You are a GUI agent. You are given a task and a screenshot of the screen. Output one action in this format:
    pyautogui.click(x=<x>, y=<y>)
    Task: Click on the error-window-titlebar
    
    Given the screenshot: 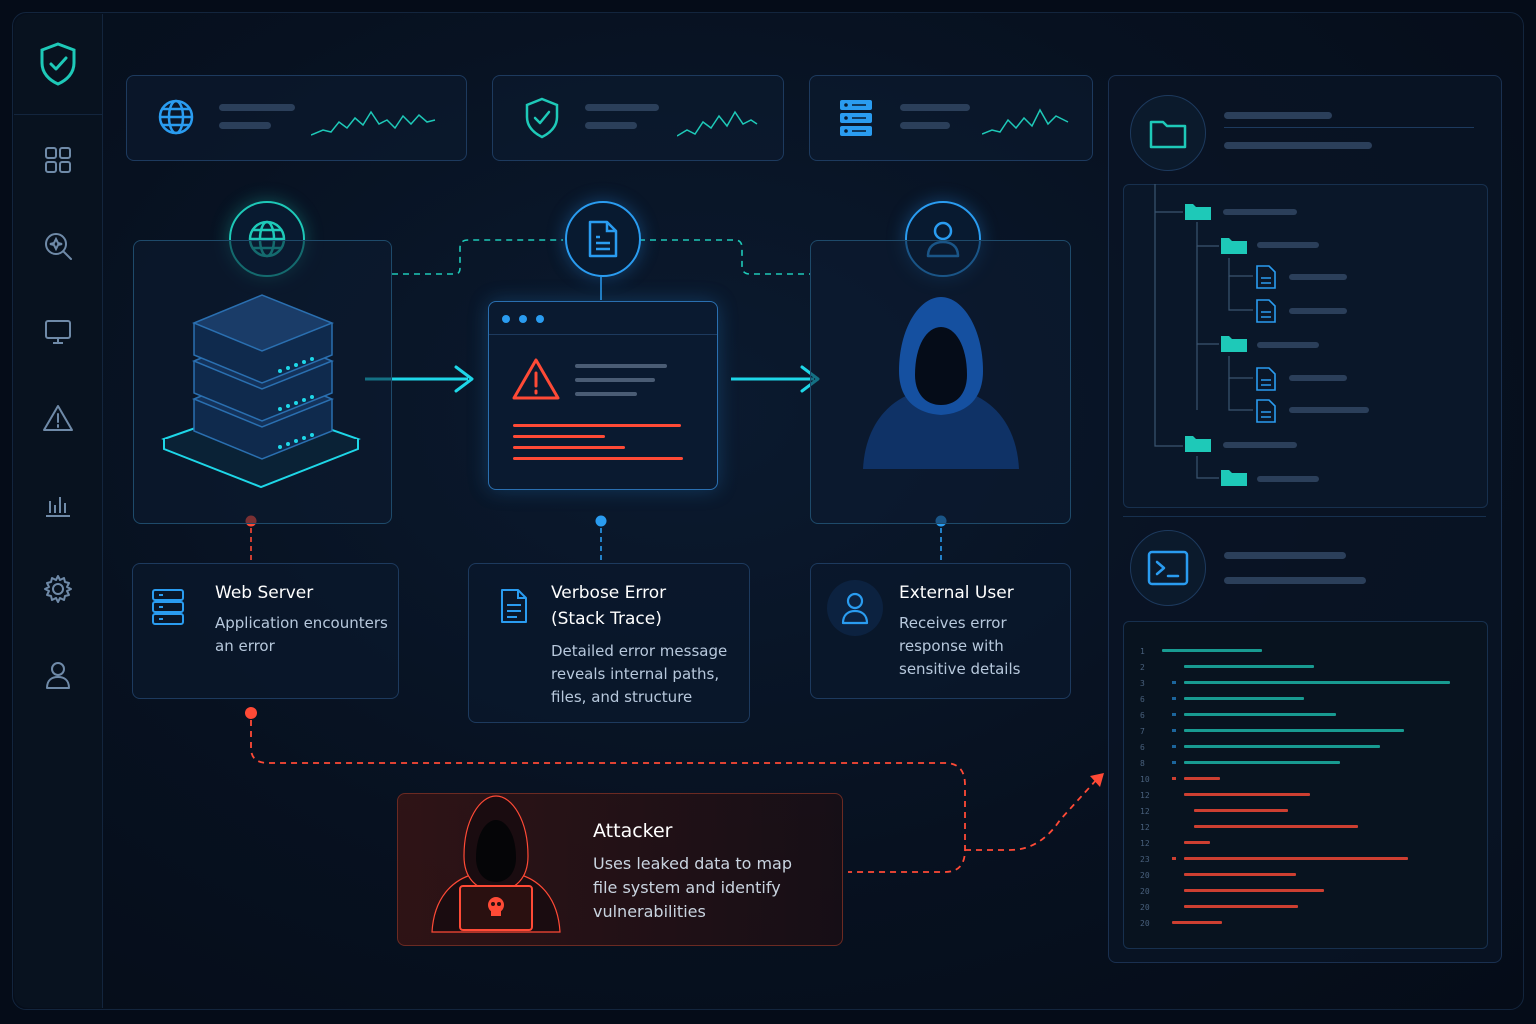 What is the action you would take?
    pyautogui.click(x=603, y=318)
    